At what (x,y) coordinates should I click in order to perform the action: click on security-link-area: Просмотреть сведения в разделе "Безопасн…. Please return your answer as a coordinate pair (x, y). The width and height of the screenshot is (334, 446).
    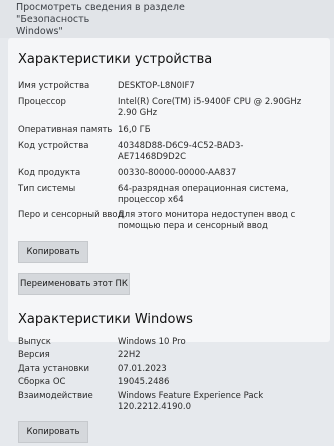
    Looking at the image, I should click on (167, 19).